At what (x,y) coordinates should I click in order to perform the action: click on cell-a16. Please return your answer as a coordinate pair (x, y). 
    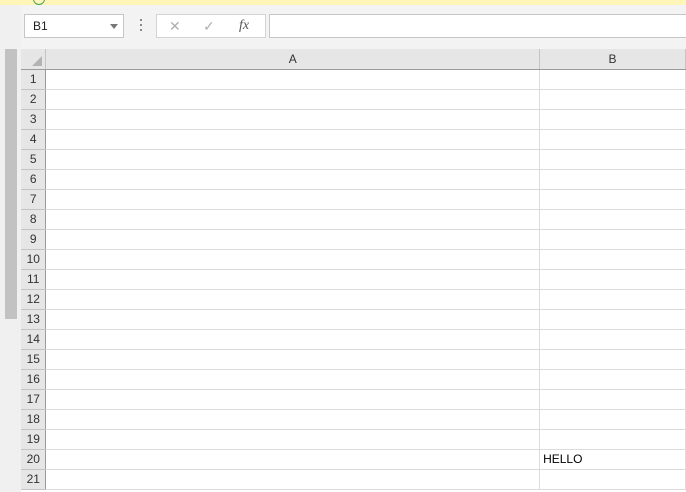
    Looking at the image, I should click on (293, 379).